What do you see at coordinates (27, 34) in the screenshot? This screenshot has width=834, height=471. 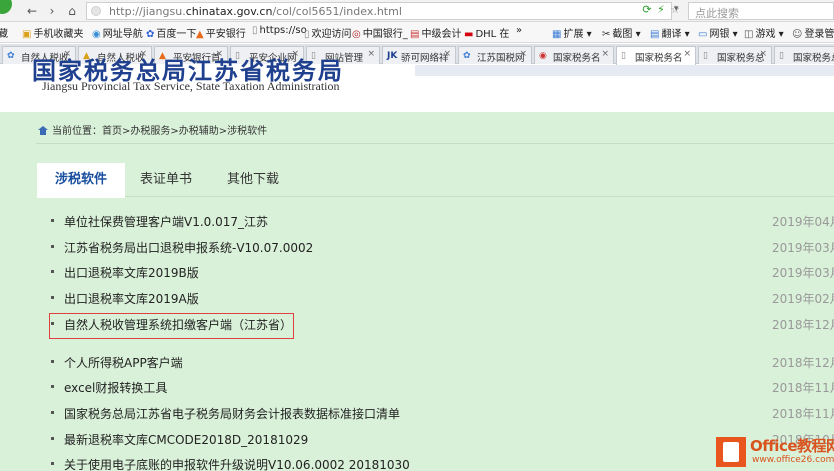 I see `folder-icon: ▣` at bounding box center [27, 34].